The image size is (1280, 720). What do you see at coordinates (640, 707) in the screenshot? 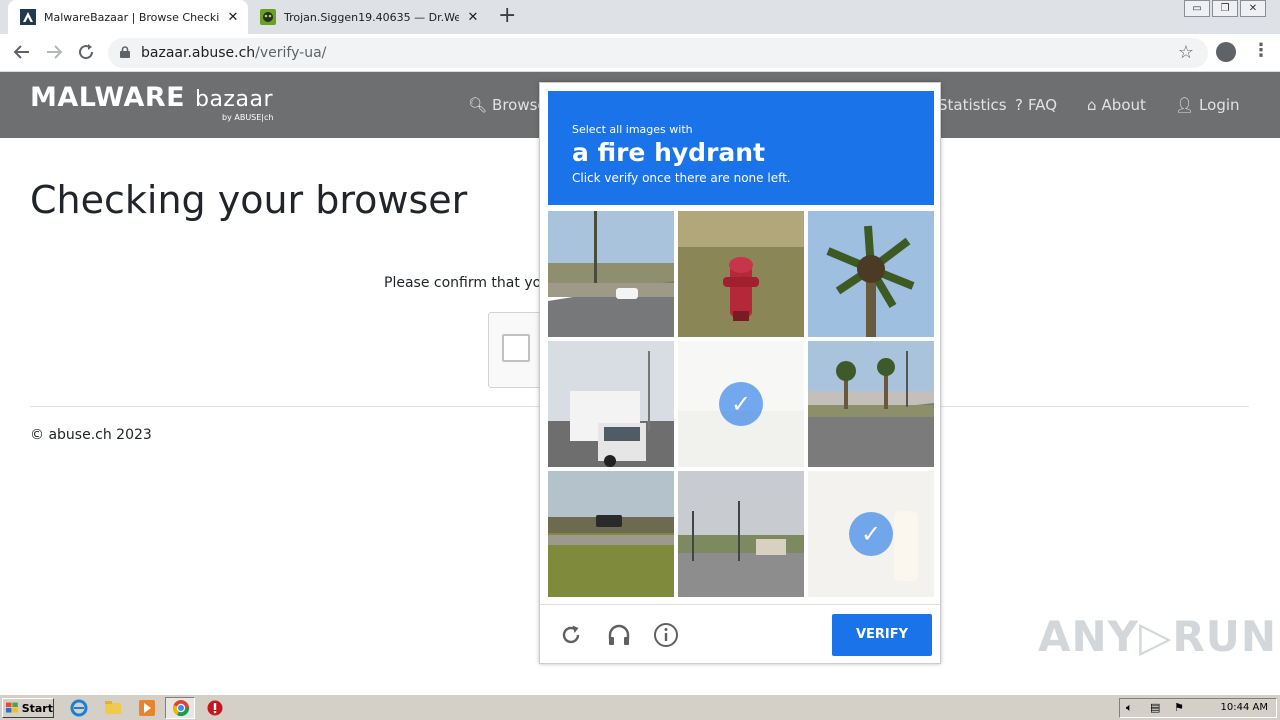
I see `windows-taskbar: Start 🔈︎ ▤ ⚑ 10:44 AM` at bounding box center [640, 707].